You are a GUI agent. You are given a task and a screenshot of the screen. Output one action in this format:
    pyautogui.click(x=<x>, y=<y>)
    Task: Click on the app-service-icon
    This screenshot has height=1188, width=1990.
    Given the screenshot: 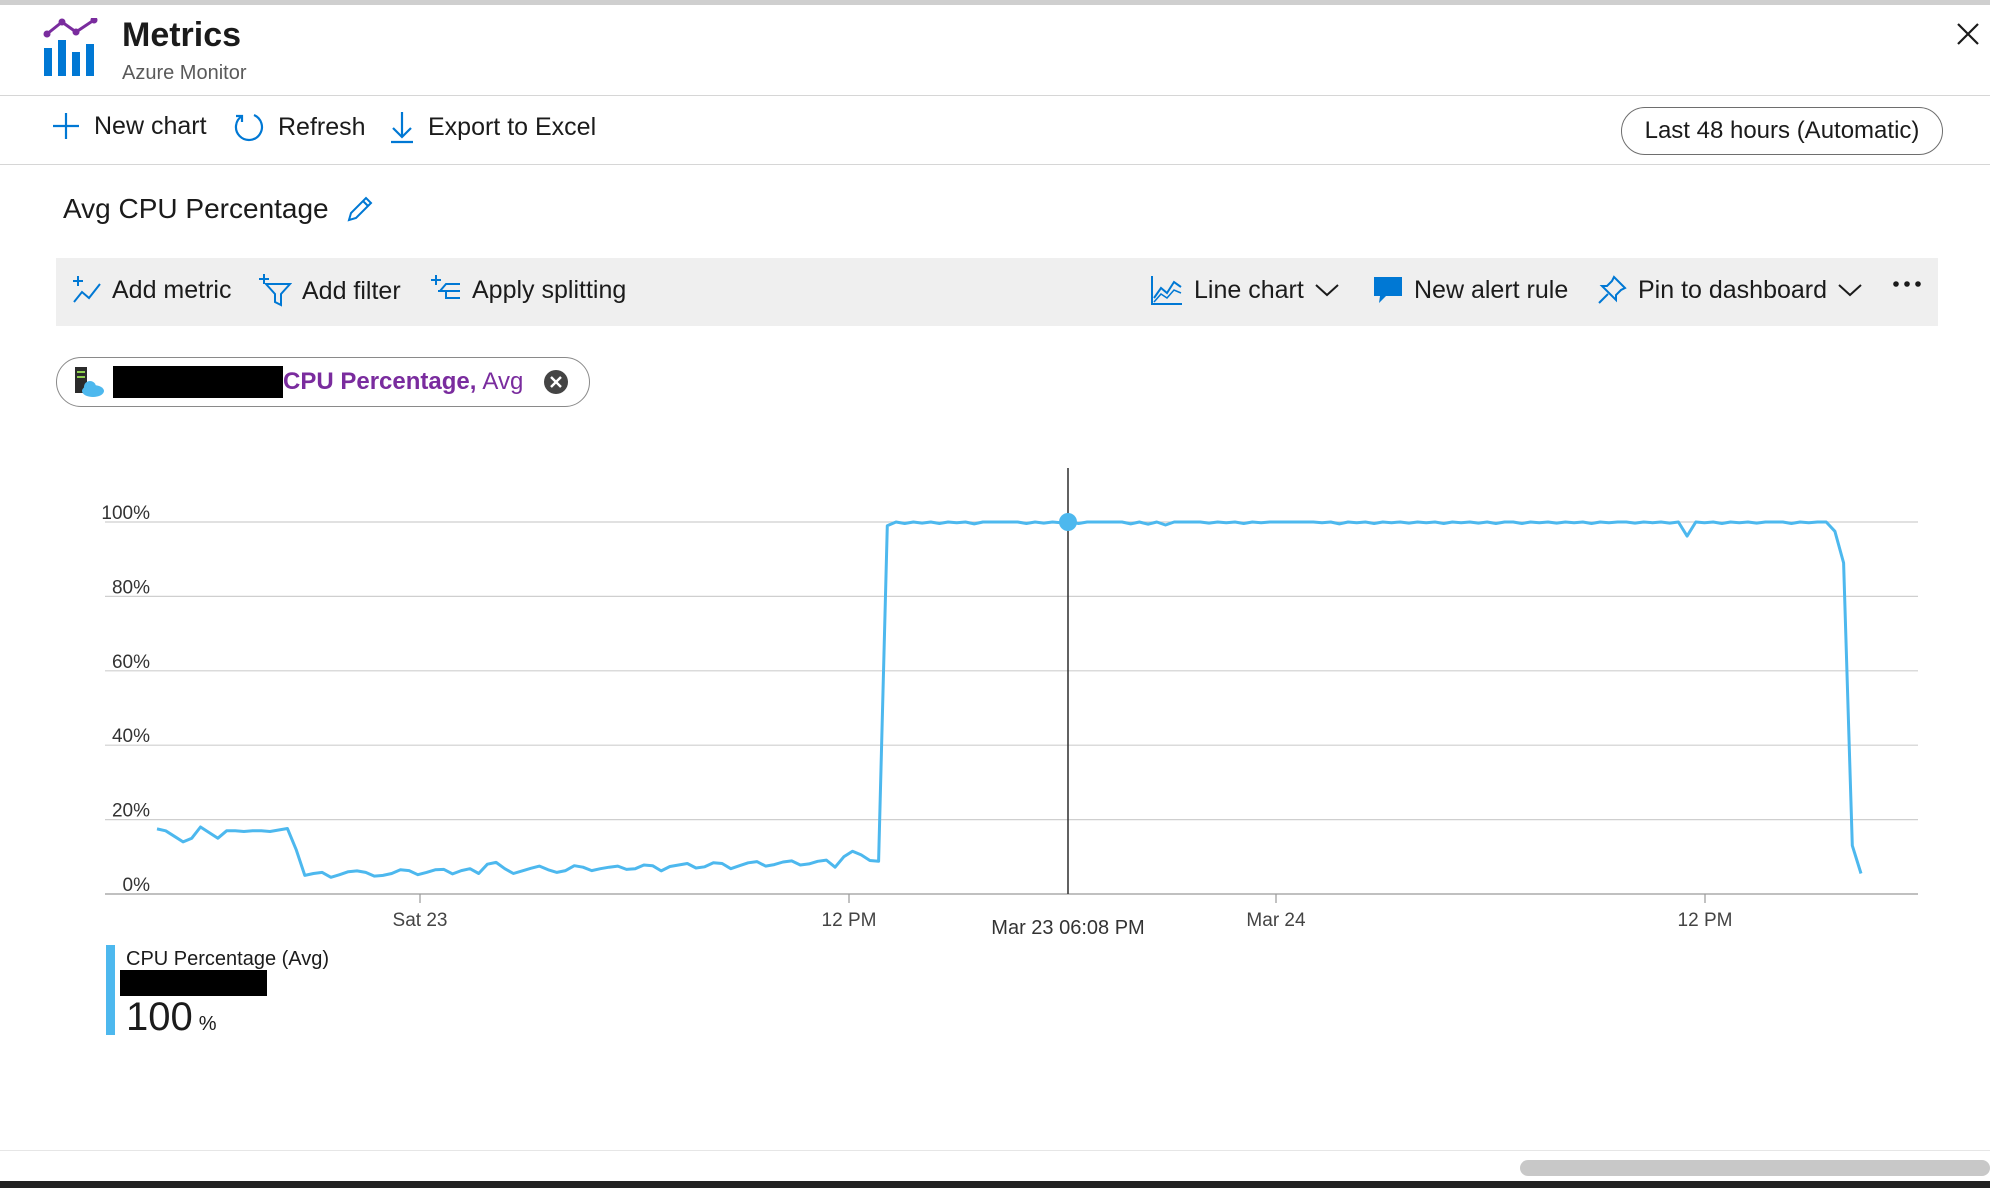 What is the action you would take?
    pyautogui.click(x=89, y=382)
    